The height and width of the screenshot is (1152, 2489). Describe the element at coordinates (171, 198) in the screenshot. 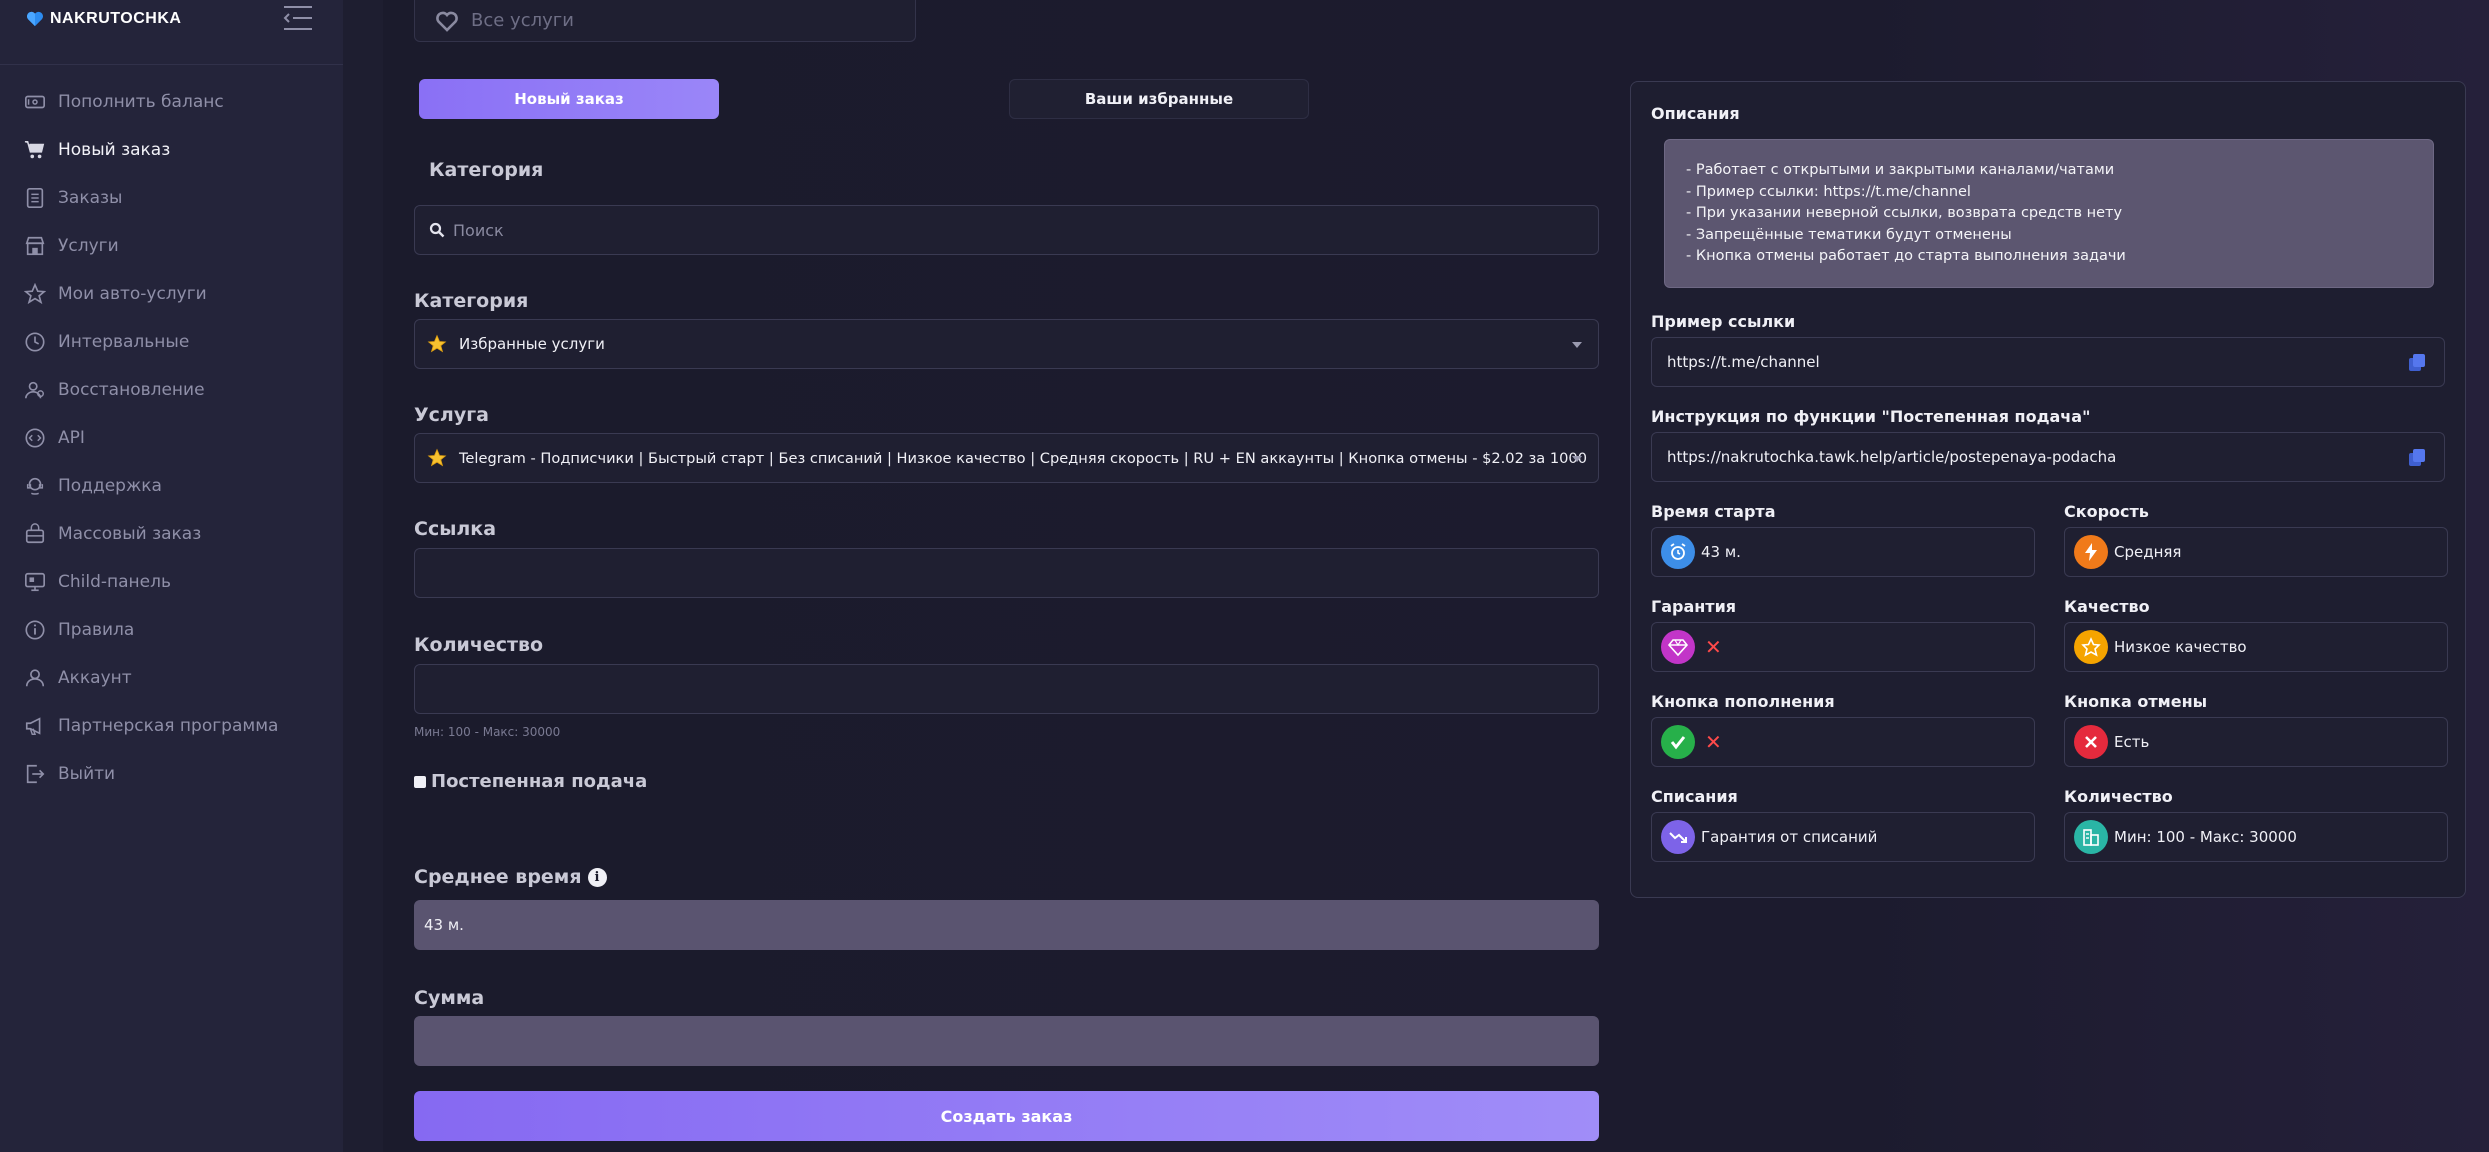

I see `sidebar-item-orders: Заказы` at that location.